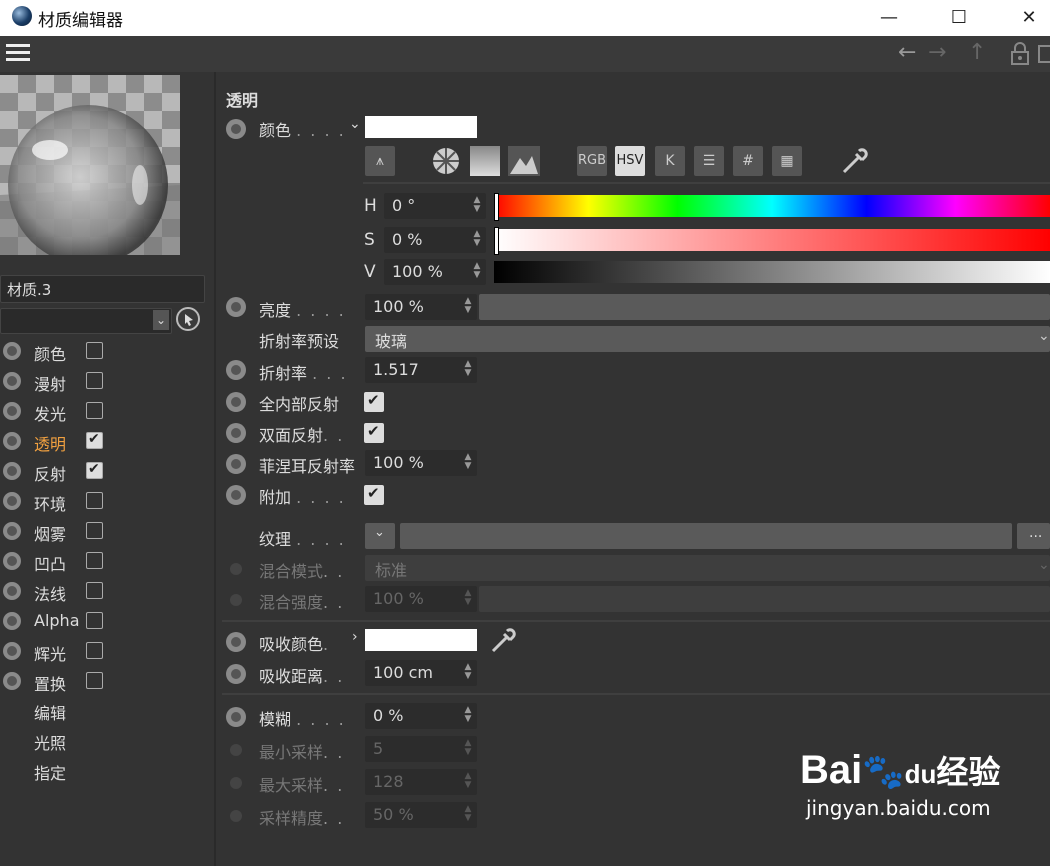 The height and width of the screenshot is (866, 1050). What do you see at coordinates (236, 464) in the screenshot?
I see `fresnel-anim-radio` at bounding box center [236, 464].